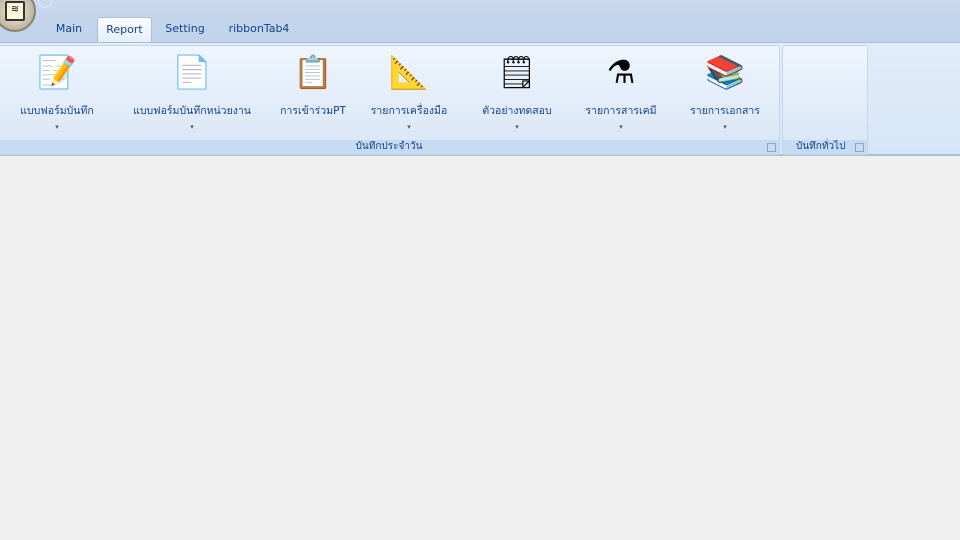  Describe the element at coordinates (825, 100) in the screenshot. I see `group-general-record: บันทึกทั่วไป` at that location.